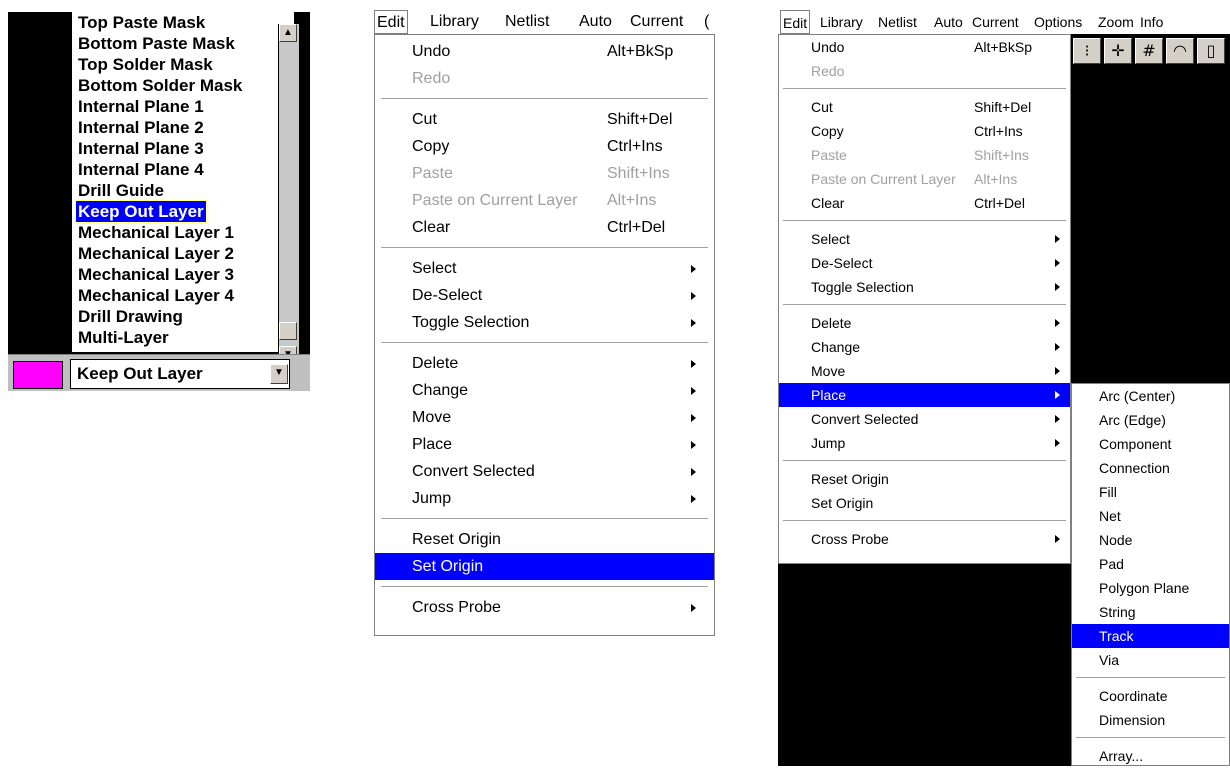 Image resolution: width=1230 pixels, height=768 pixels. Describe the element at coordinates (160, 85) in the screenshot. I see `layer-list-item: Bottom Solder Mask` at that location.